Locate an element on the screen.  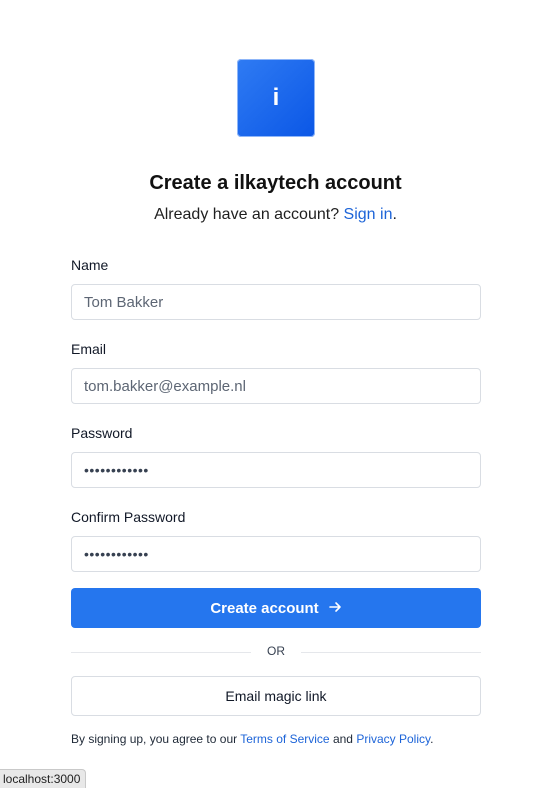
name-input: Tom Bakker is located at coordinates (276, 302).